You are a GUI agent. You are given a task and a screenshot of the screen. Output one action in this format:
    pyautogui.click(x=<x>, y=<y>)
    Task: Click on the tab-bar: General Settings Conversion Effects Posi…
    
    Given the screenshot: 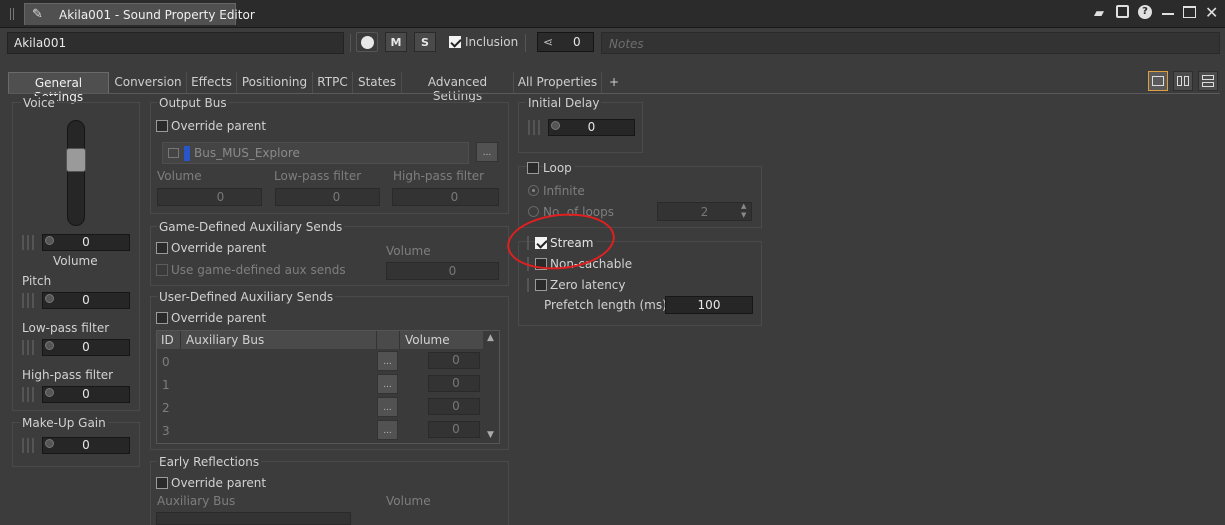 What is the action you would take?
    pyautogui.click(x=318, y=88)
    